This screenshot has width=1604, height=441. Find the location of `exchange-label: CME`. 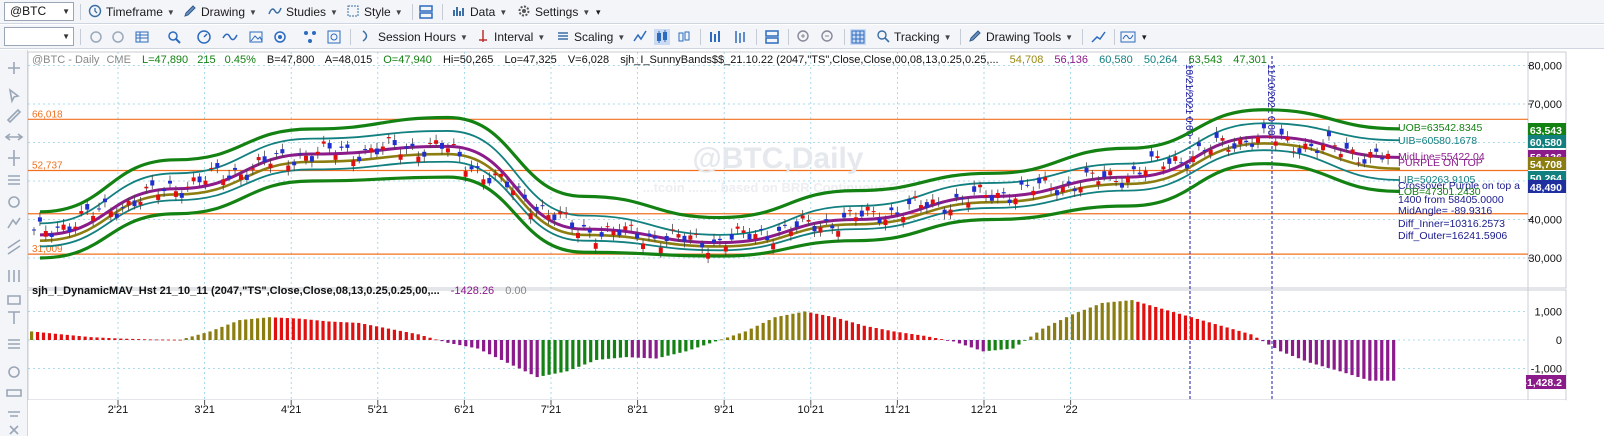

exchange-label: CME is located at coordinates (118, 60).